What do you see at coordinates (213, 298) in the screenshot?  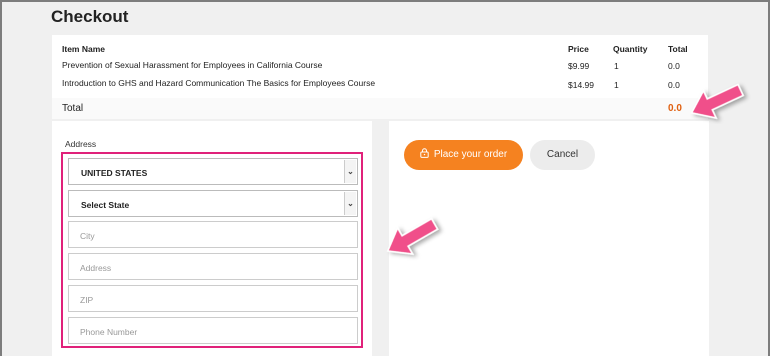 I see `zip-field: ZIP` at bounding box center [213, 298].